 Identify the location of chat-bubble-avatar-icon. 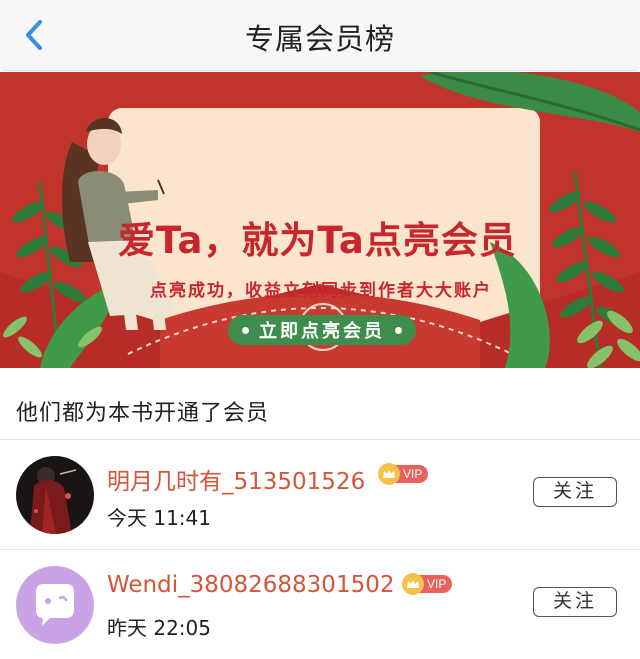
(55, 605).